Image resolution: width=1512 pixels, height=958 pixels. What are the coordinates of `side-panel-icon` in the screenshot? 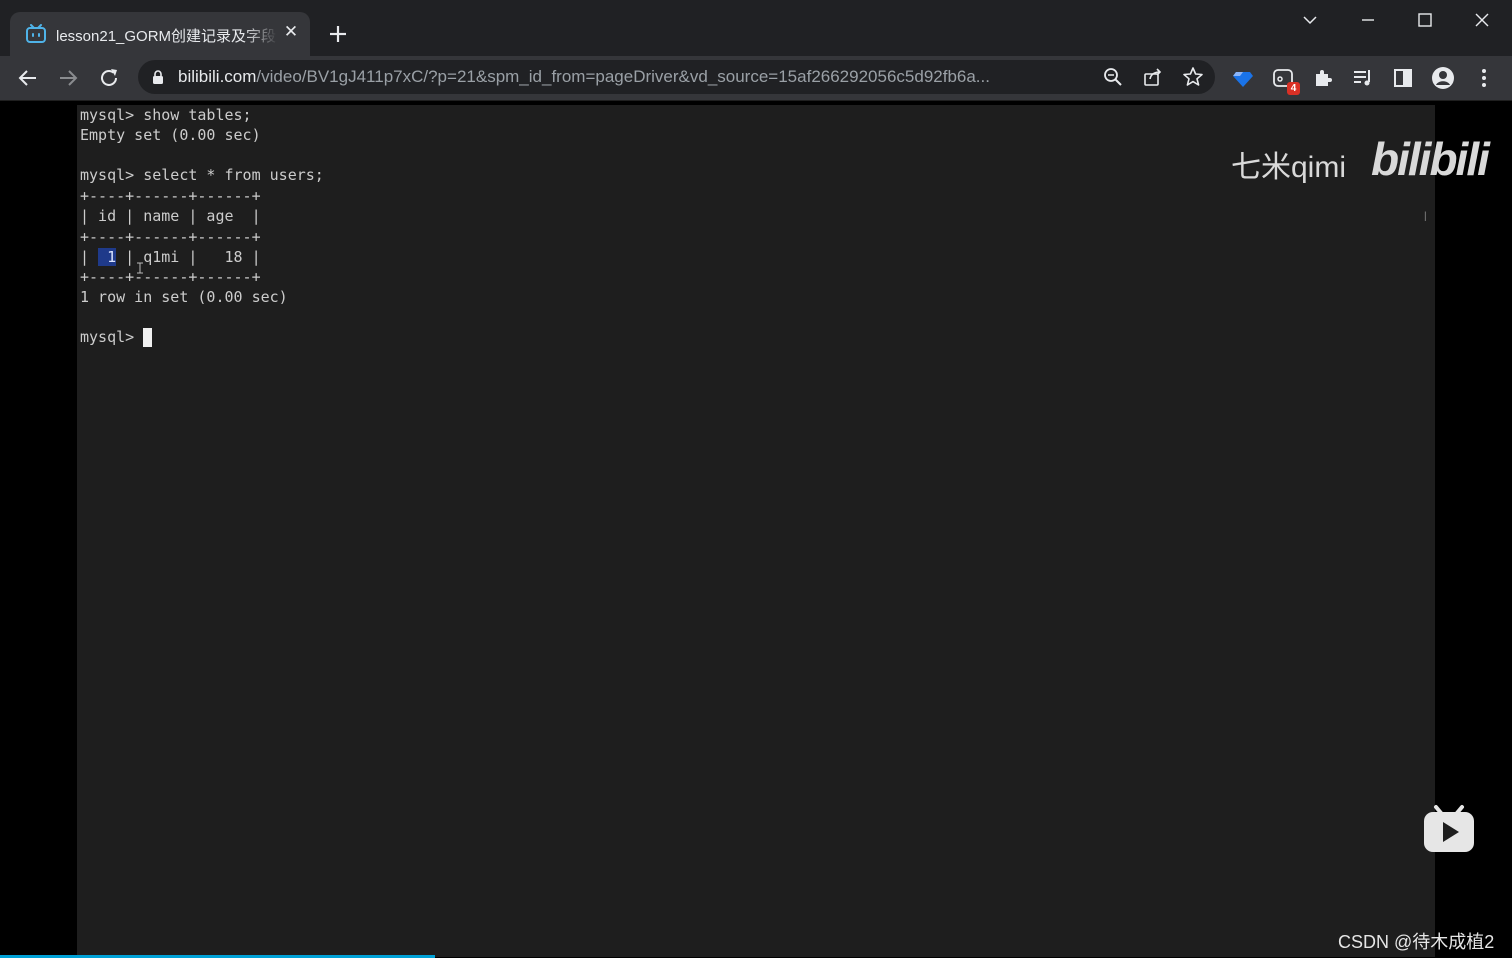 It's located at (1403, 78).